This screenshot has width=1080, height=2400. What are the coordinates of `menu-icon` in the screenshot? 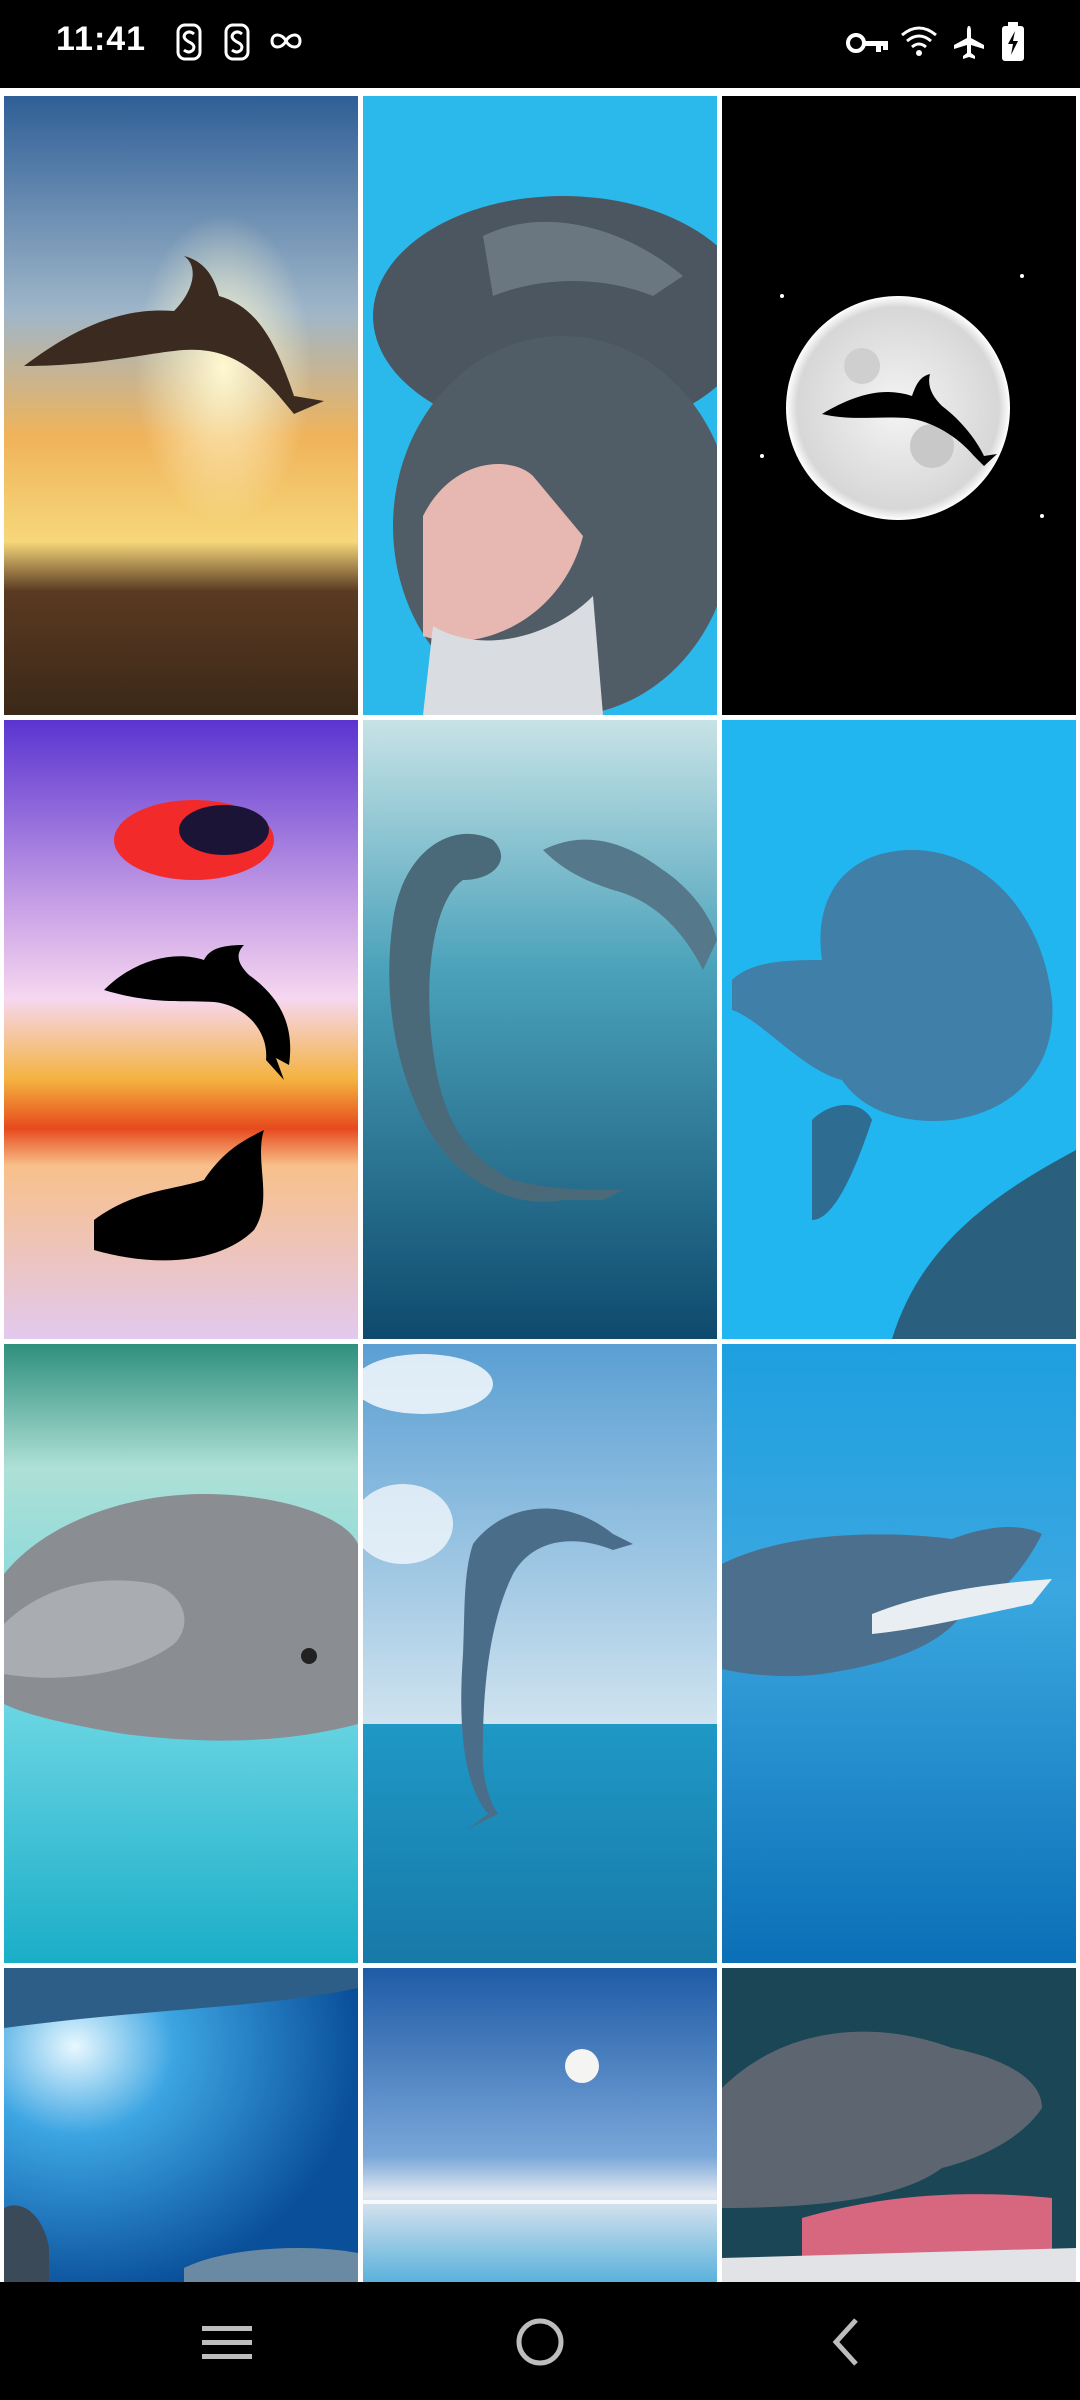 It's located at (227, 2343).